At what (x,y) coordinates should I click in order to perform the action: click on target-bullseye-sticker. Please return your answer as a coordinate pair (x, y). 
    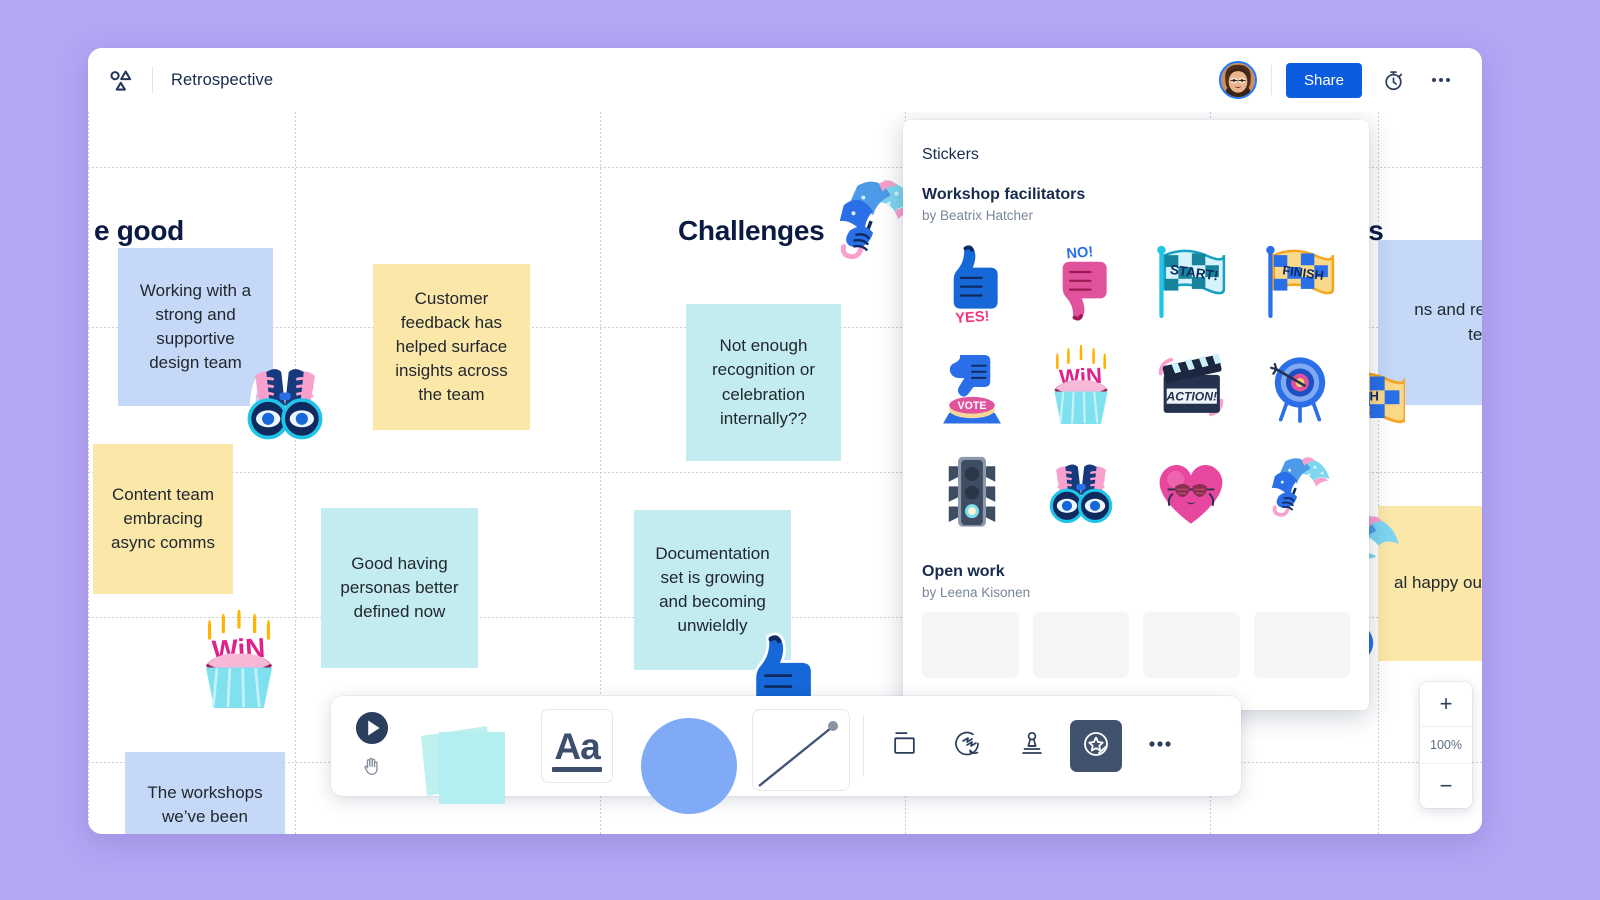
    Looking at the image, I should click on (1301, 387).